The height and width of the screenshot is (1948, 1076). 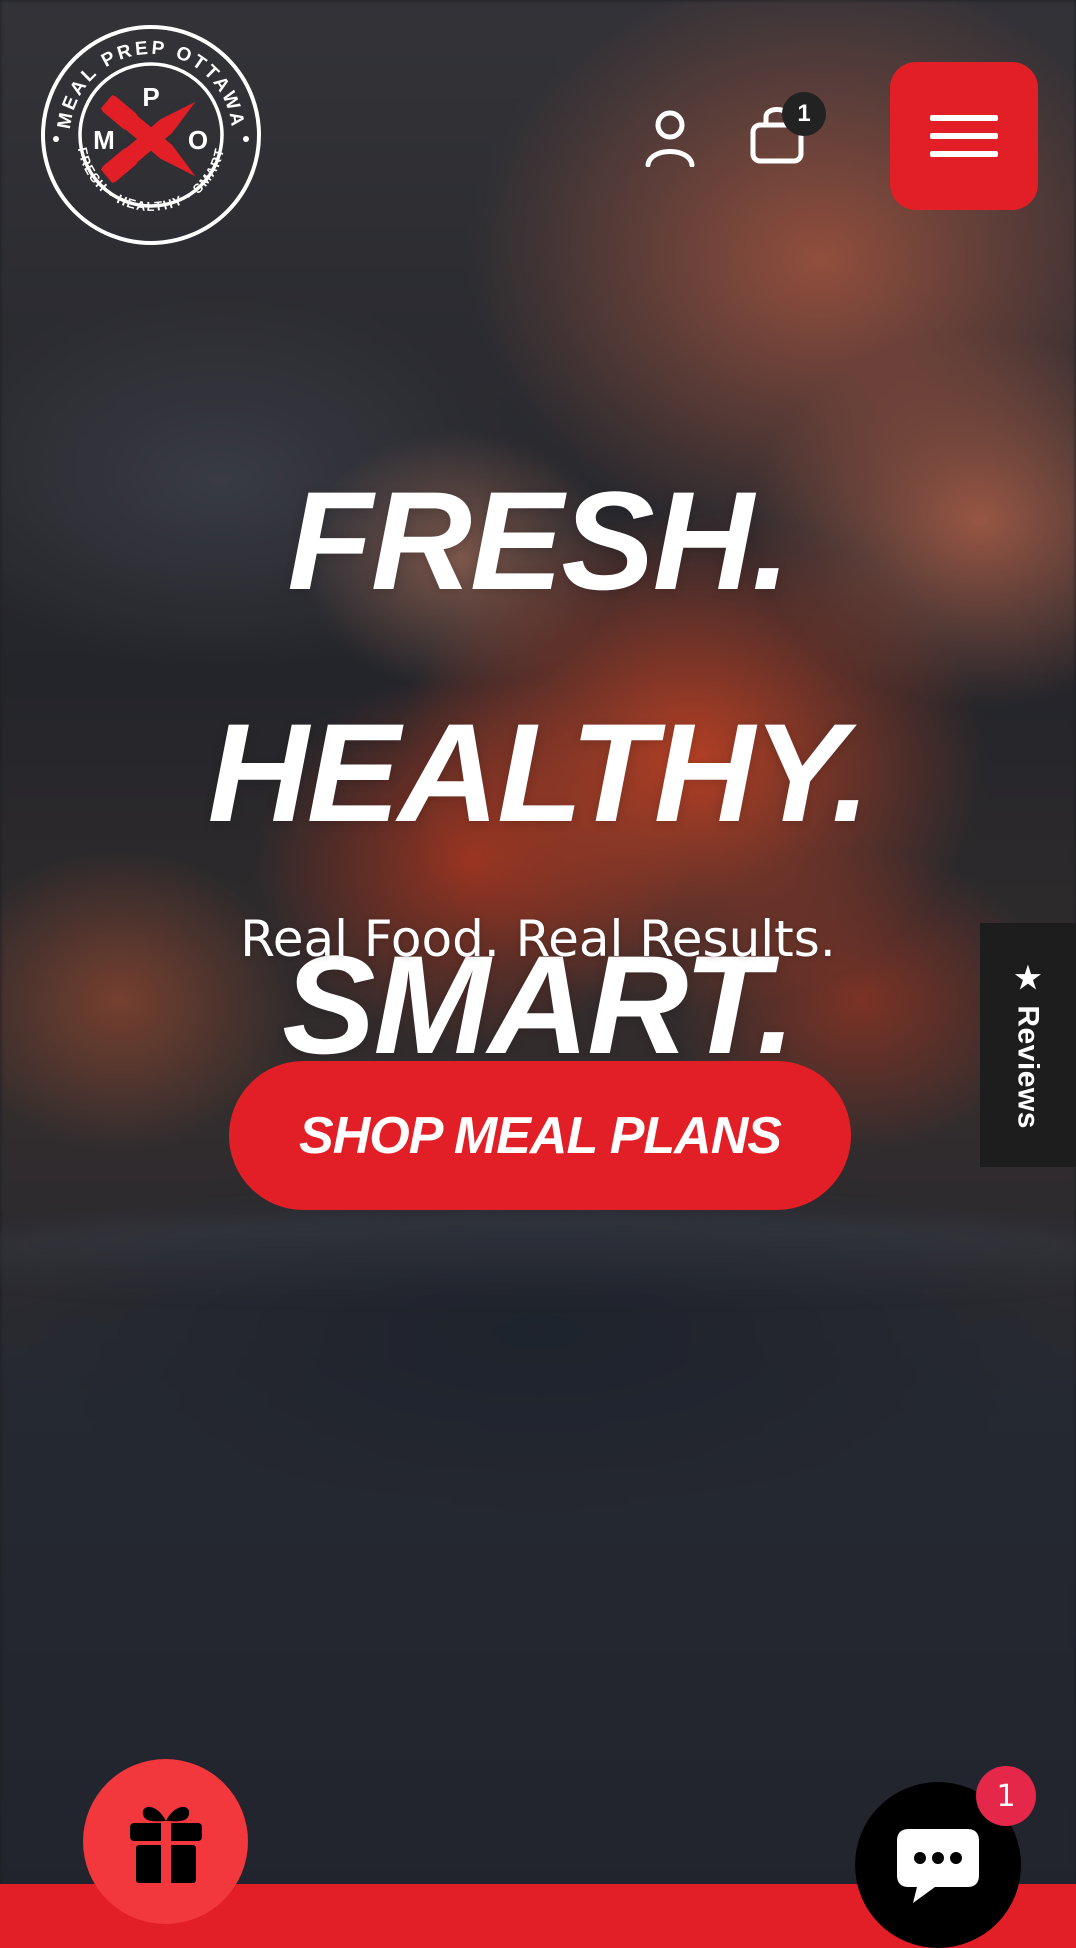 What do you see at coordinates (938, 1866) in the screenshot?
I see `chat-bubble-icon` at bounding box center [938, 1866].